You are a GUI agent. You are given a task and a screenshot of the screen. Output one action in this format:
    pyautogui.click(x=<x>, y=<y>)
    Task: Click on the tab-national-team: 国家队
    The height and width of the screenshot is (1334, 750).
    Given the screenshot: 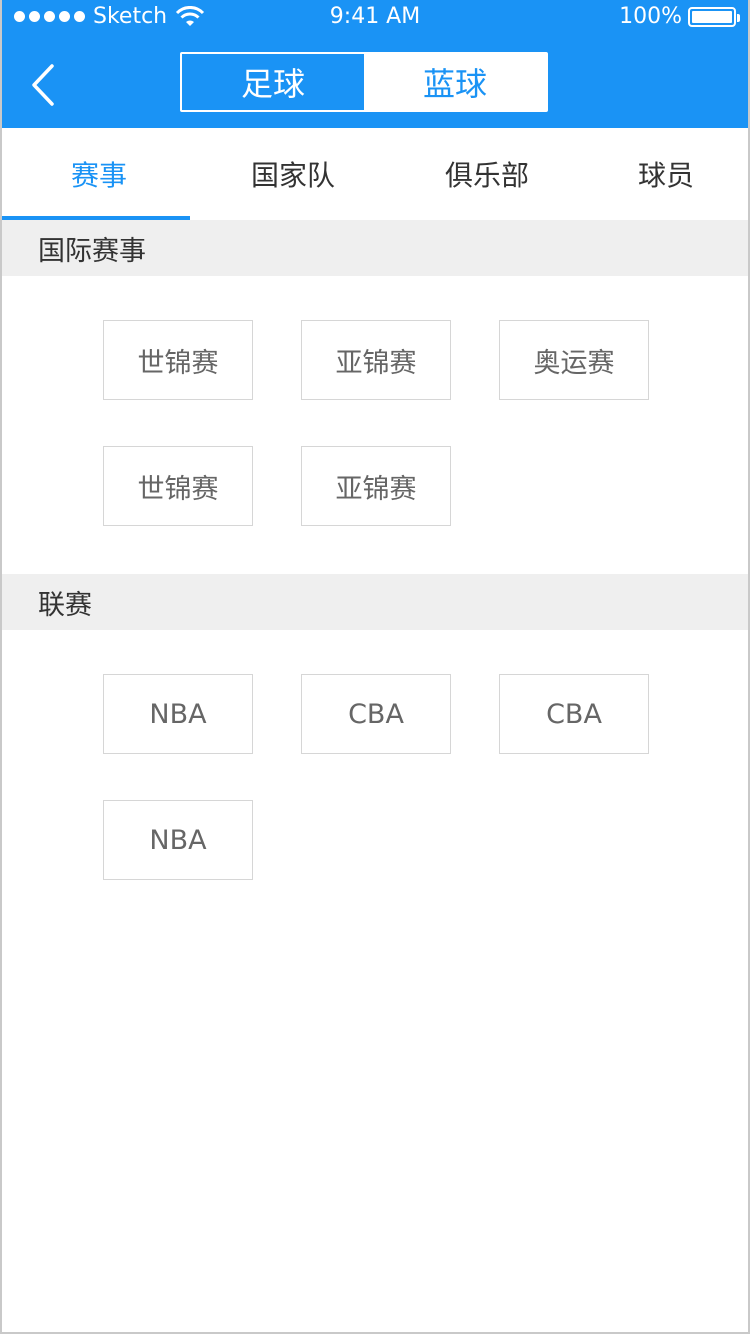 What is the action you would take?
    pyautogui.click(x=293, y=174)
    